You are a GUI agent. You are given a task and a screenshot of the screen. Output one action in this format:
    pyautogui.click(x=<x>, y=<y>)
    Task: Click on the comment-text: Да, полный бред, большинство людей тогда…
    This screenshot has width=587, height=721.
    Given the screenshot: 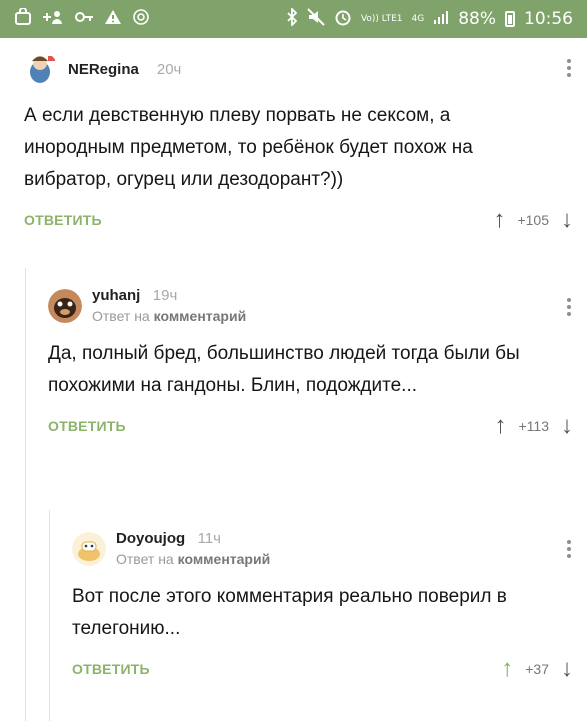 What is the action you would take?
    pyautogui.click(x=284, y=369)
    